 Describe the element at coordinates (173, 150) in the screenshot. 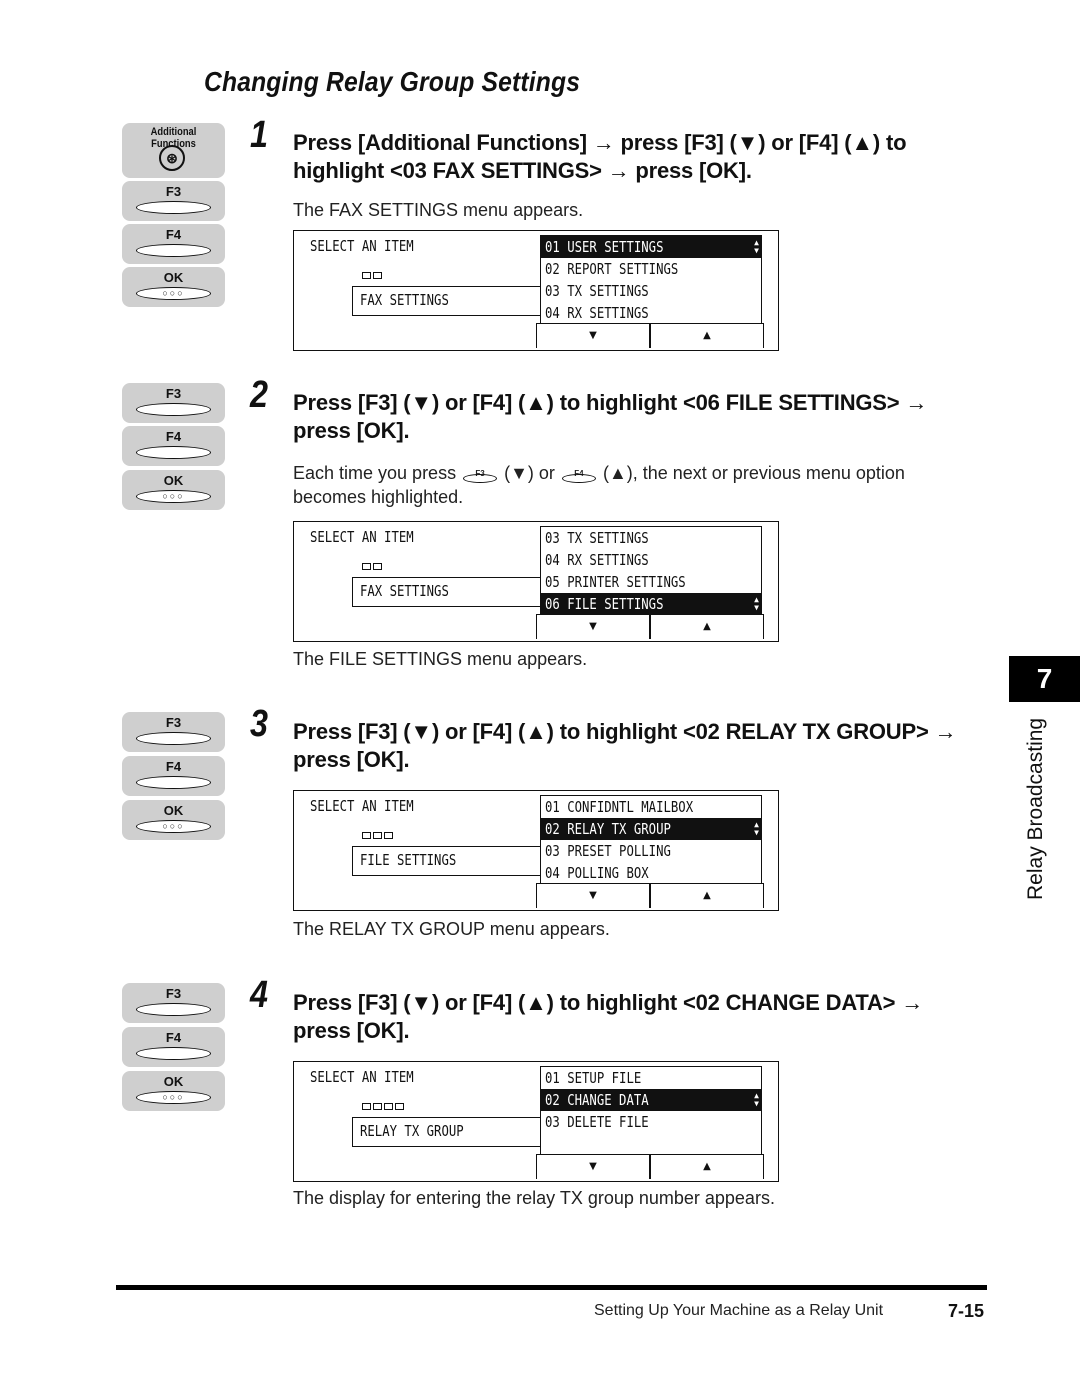

I see `additional-functions-key: Additional Functions ⊛` at that location.